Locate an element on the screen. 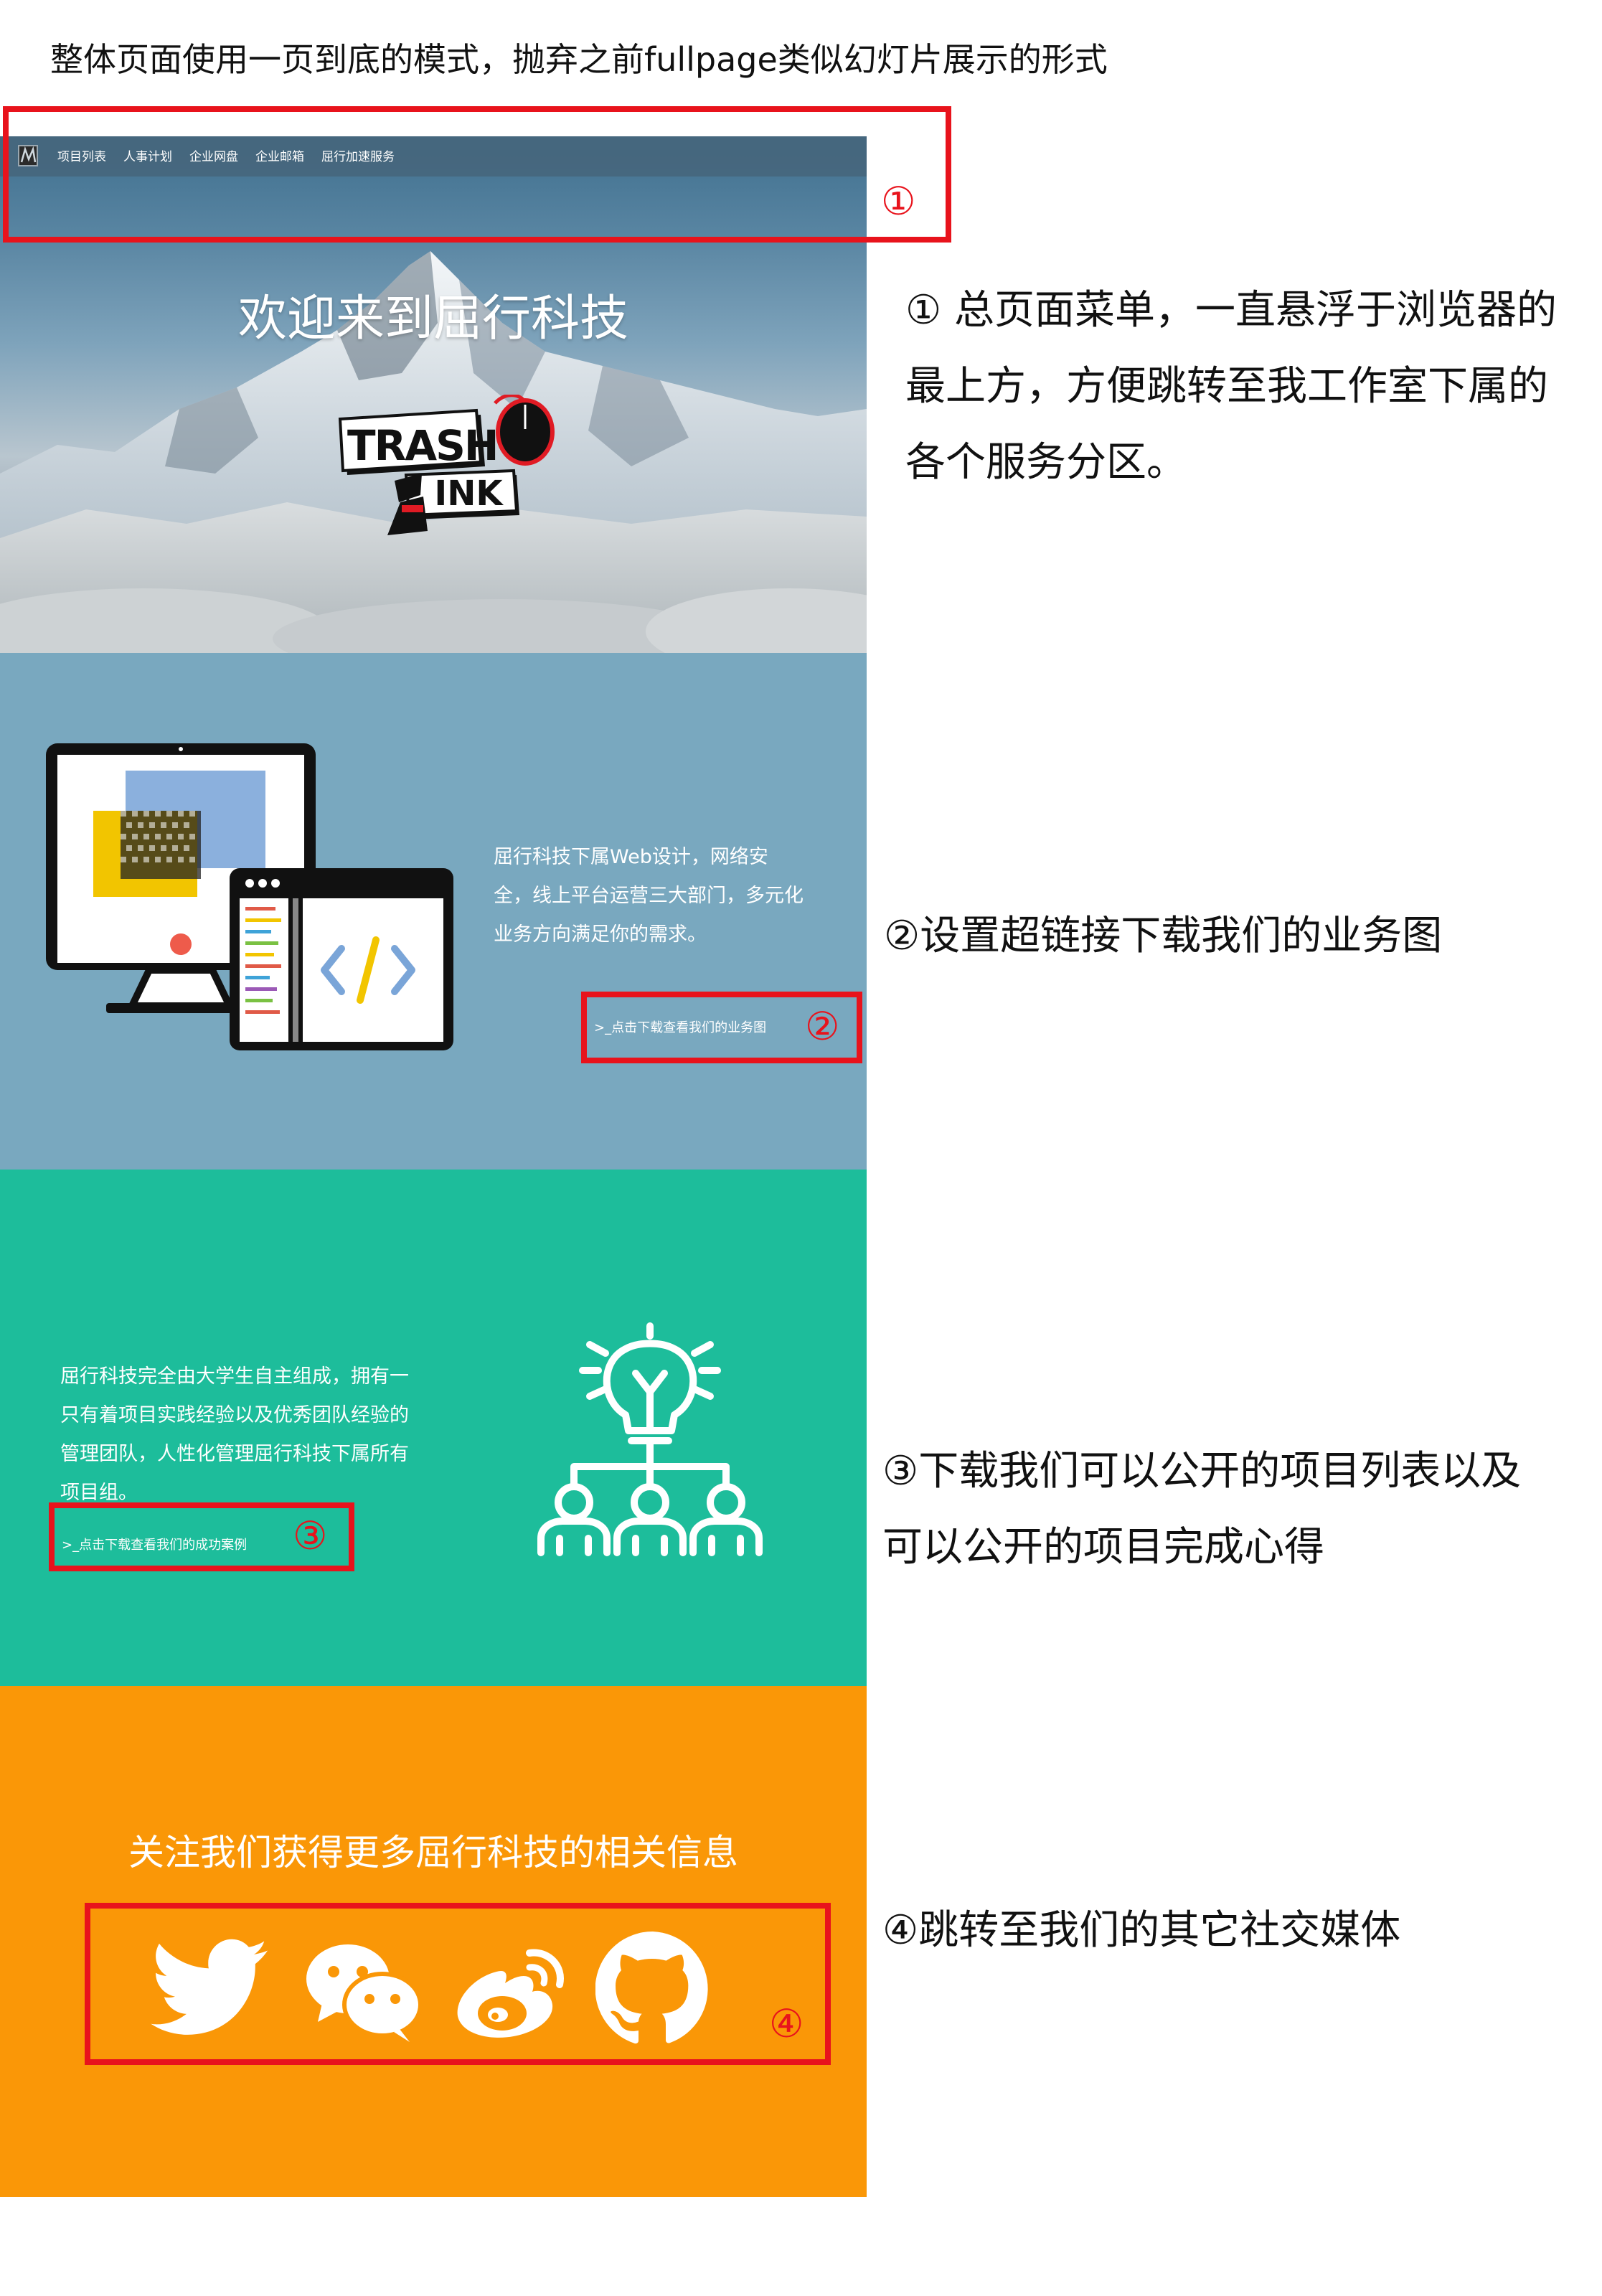  annotation-note-2: ②设置超链接下载我们的业务图 is located at coordinates (1163, 936).